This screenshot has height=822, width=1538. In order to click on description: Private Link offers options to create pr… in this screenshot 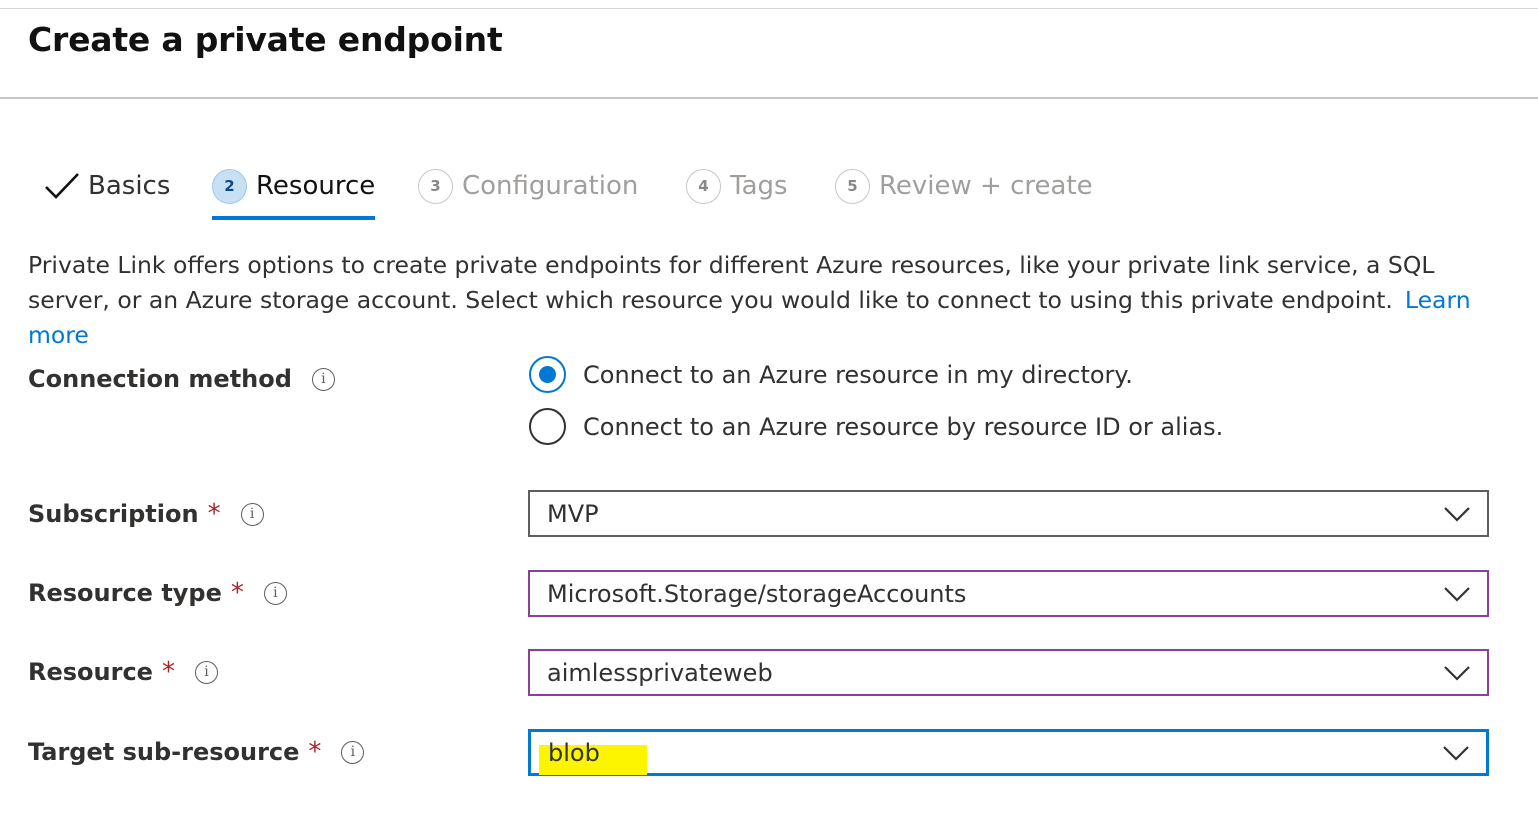, I will do `click(768, 300)`.